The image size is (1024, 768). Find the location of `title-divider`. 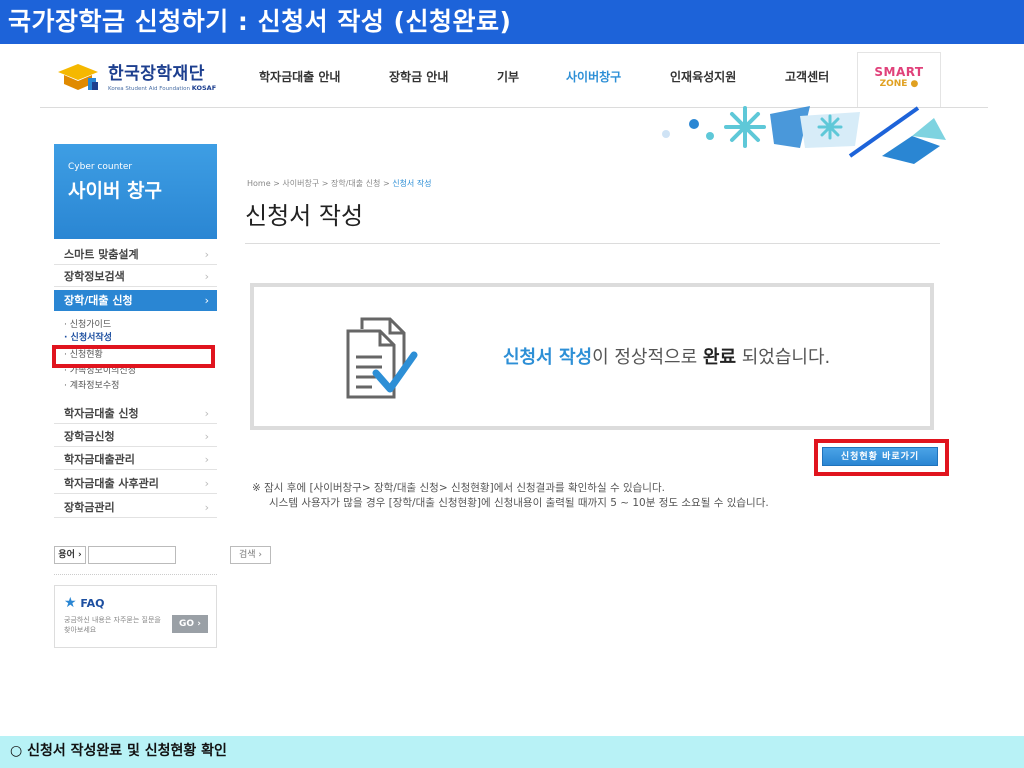

title-divider is located at coordinates (592, 243).